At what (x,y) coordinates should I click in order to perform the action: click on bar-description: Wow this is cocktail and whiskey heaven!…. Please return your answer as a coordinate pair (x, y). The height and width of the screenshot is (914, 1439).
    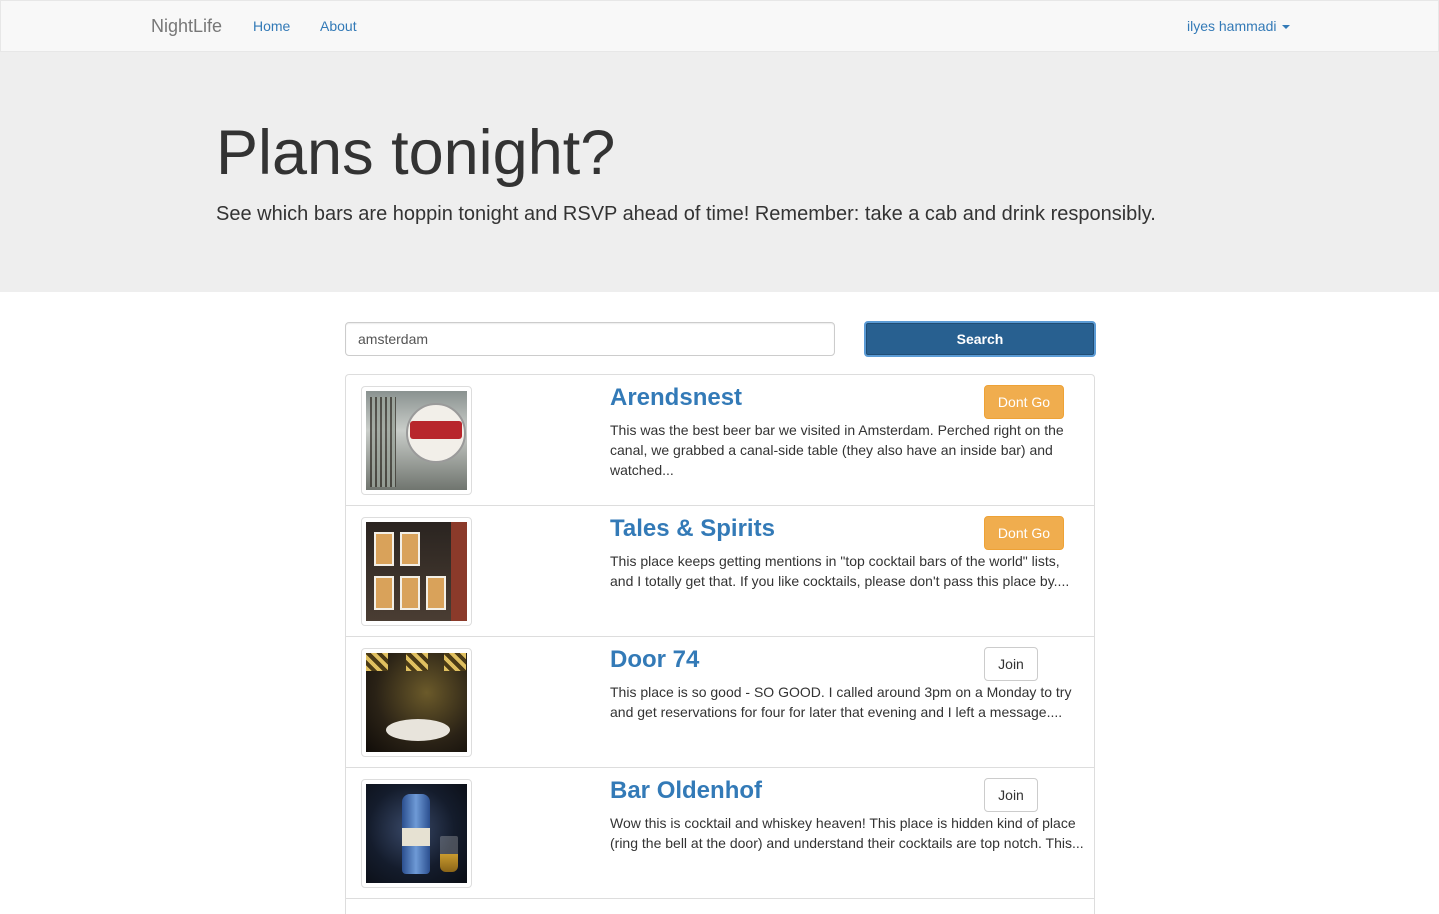
    Looking at the image, I should click on (847, 833).